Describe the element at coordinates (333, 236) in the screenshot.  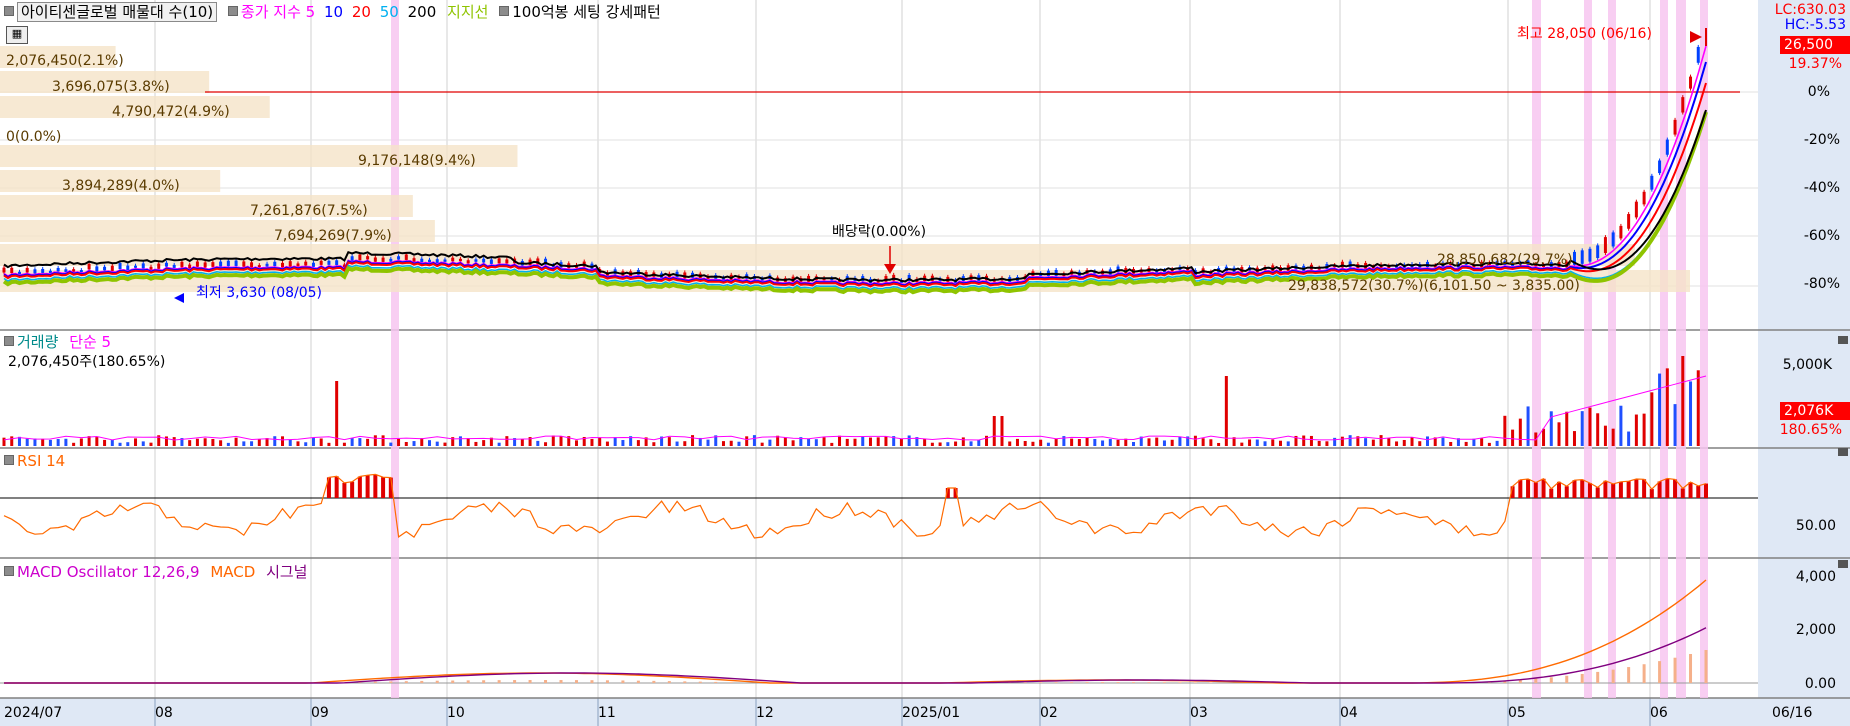
I see `volume-profile-label: 7,694,269(7.9%)` at that location.